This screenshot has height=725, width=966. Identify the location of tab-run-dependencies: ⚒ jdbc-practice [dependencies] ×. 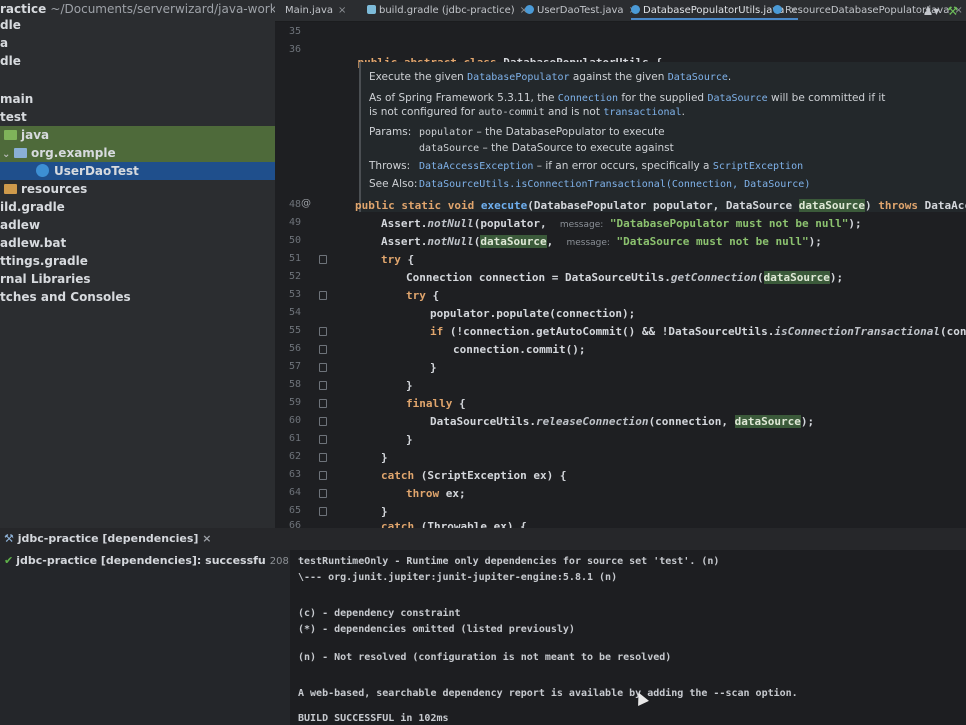
(108, 538).